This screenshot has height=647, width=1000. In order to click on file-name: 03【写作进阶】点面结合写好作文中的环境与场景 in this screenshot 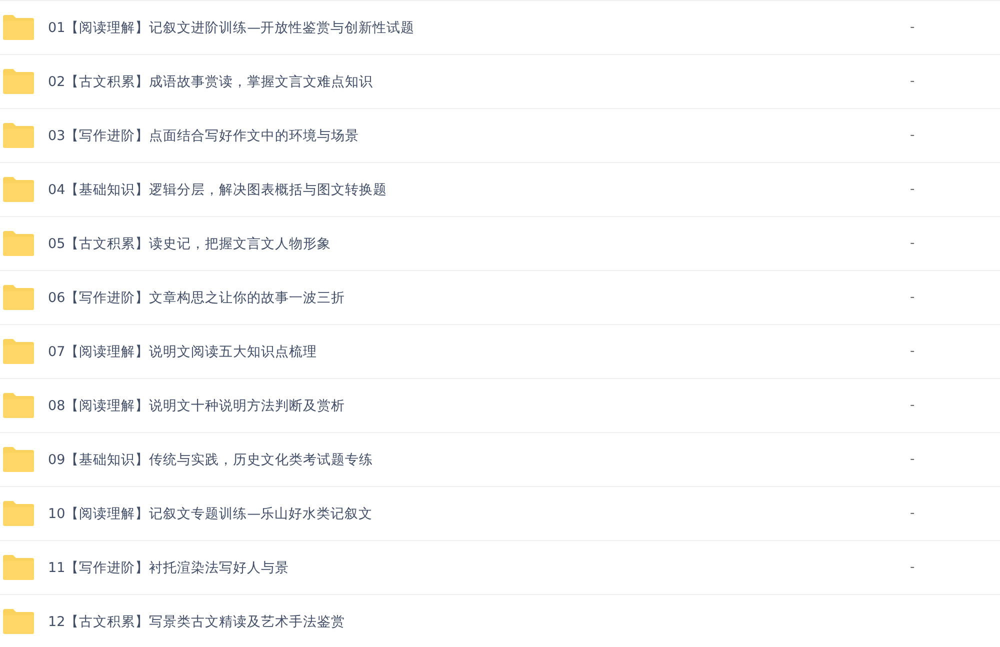, I will do `click(204, 135)`.